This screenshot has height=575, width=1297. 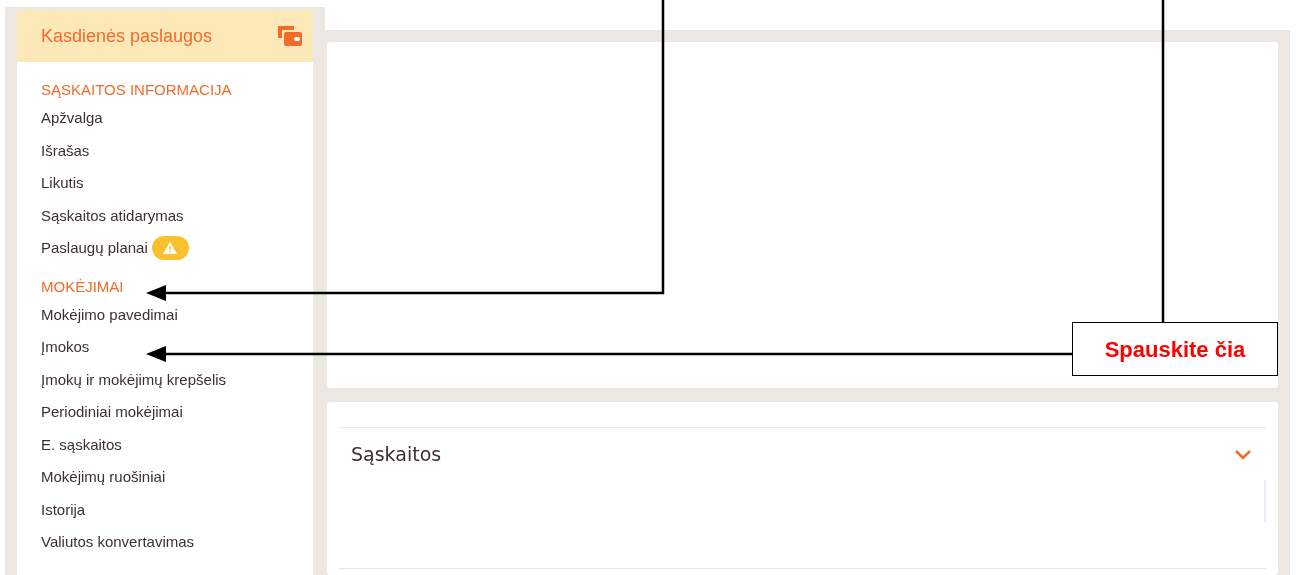 I want to click on menu-link: Įmokų ir mokėjimų krepšelis, so click(x=134, y=379).